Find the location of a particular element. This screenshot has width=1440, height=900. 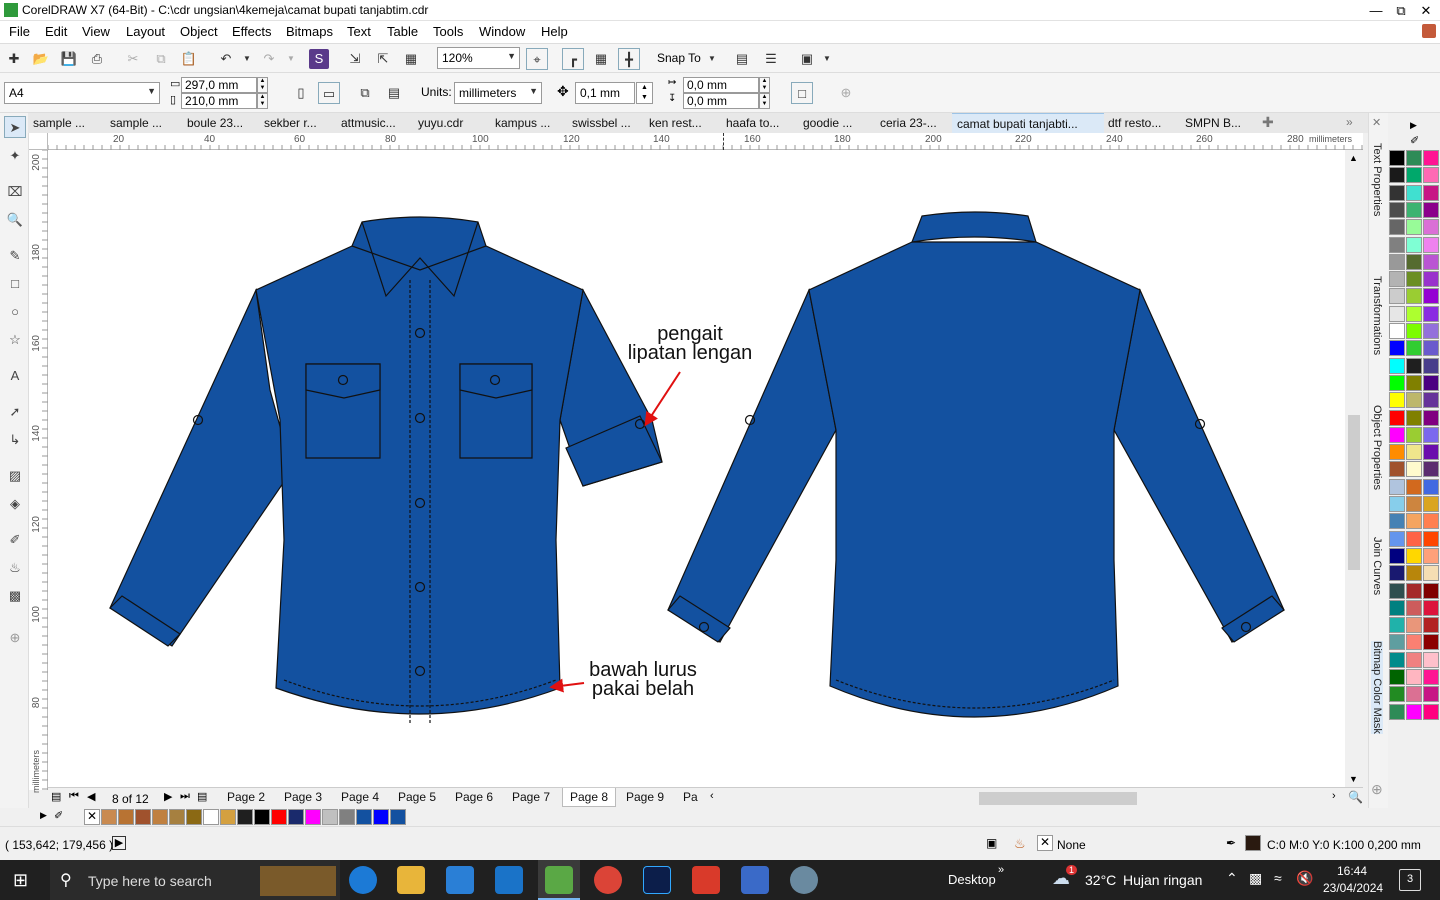

wps-office-icon is located at coordinates (706, 880).